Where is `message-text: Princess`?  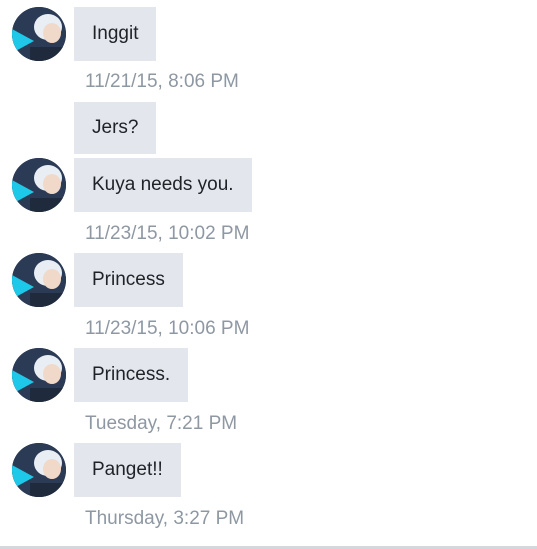 message-text: Princess is located at coordinates (128, 279).